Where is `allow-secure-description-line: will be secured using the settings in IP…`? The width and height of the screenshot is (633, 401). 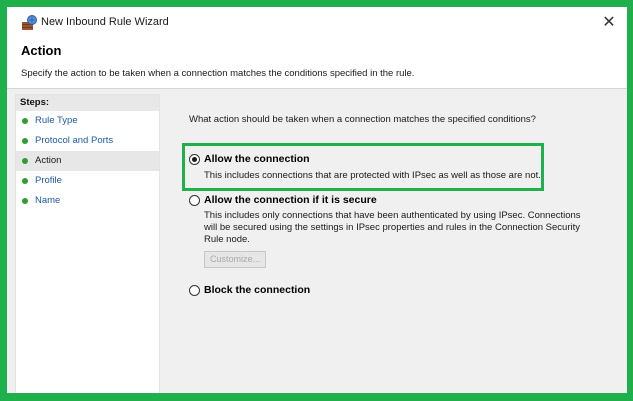 allow-secure-description-line: will be secured using the settings in IP… is located at coordinates (392, 227).